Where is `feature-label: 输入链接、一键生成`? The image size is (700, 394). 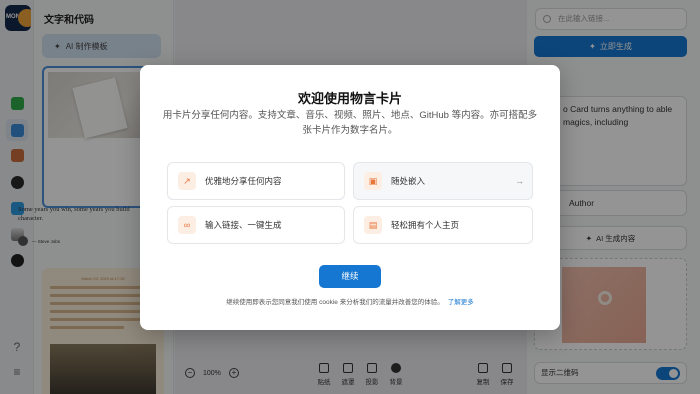 feature-label: 输入链接、一键生成 is located at coordinates (243, 225).